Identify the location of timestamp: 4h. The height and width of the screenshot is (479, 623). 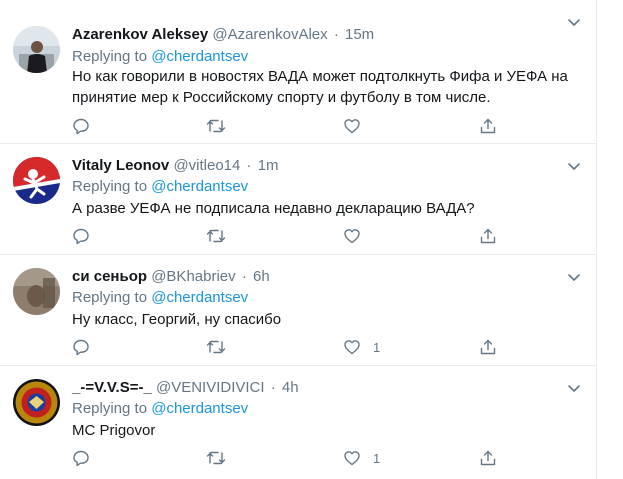
(290, 387).